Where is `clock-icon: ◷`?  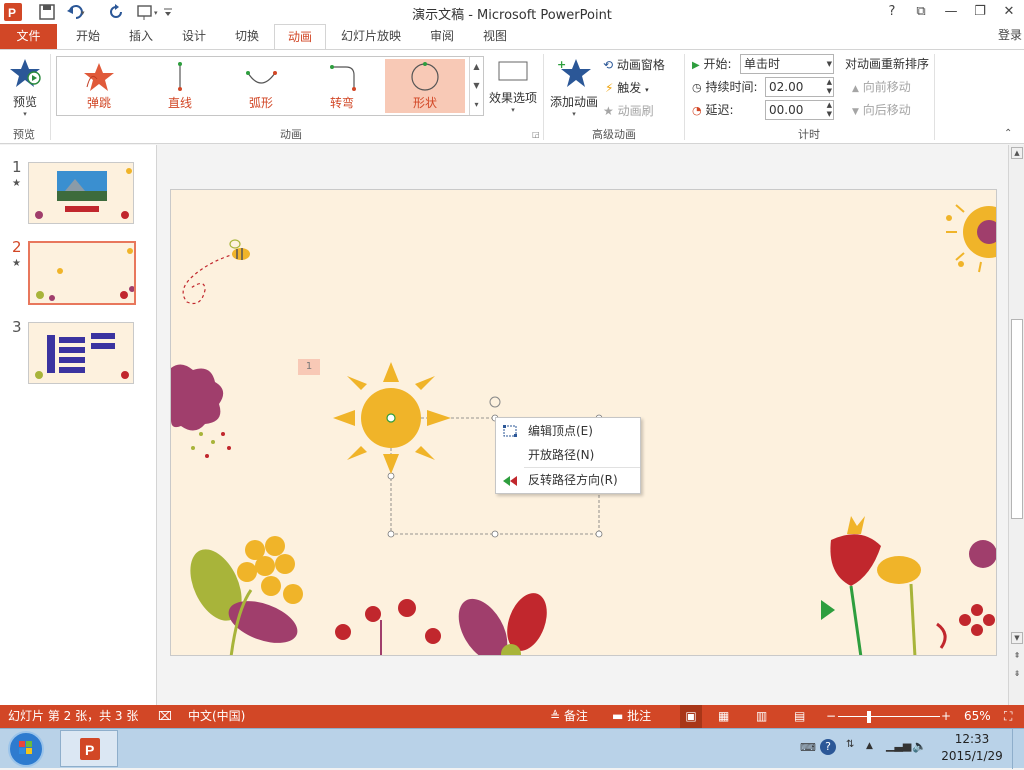 clock-icon: ◷ is located at coordinates (697, 87).